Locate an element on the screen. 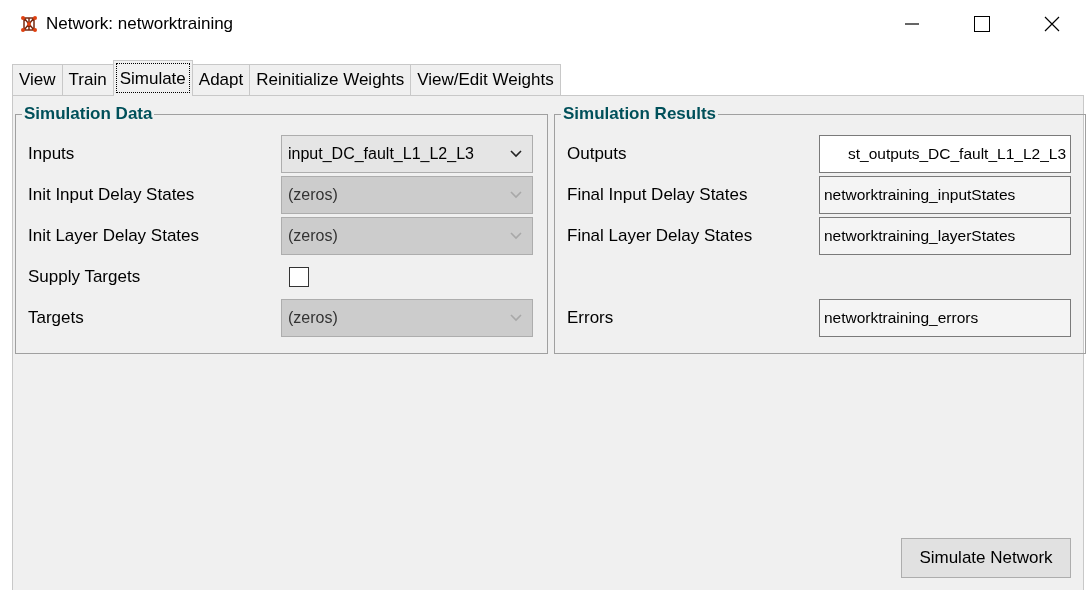  field-label: Targets is located at coordinates (56, 317).